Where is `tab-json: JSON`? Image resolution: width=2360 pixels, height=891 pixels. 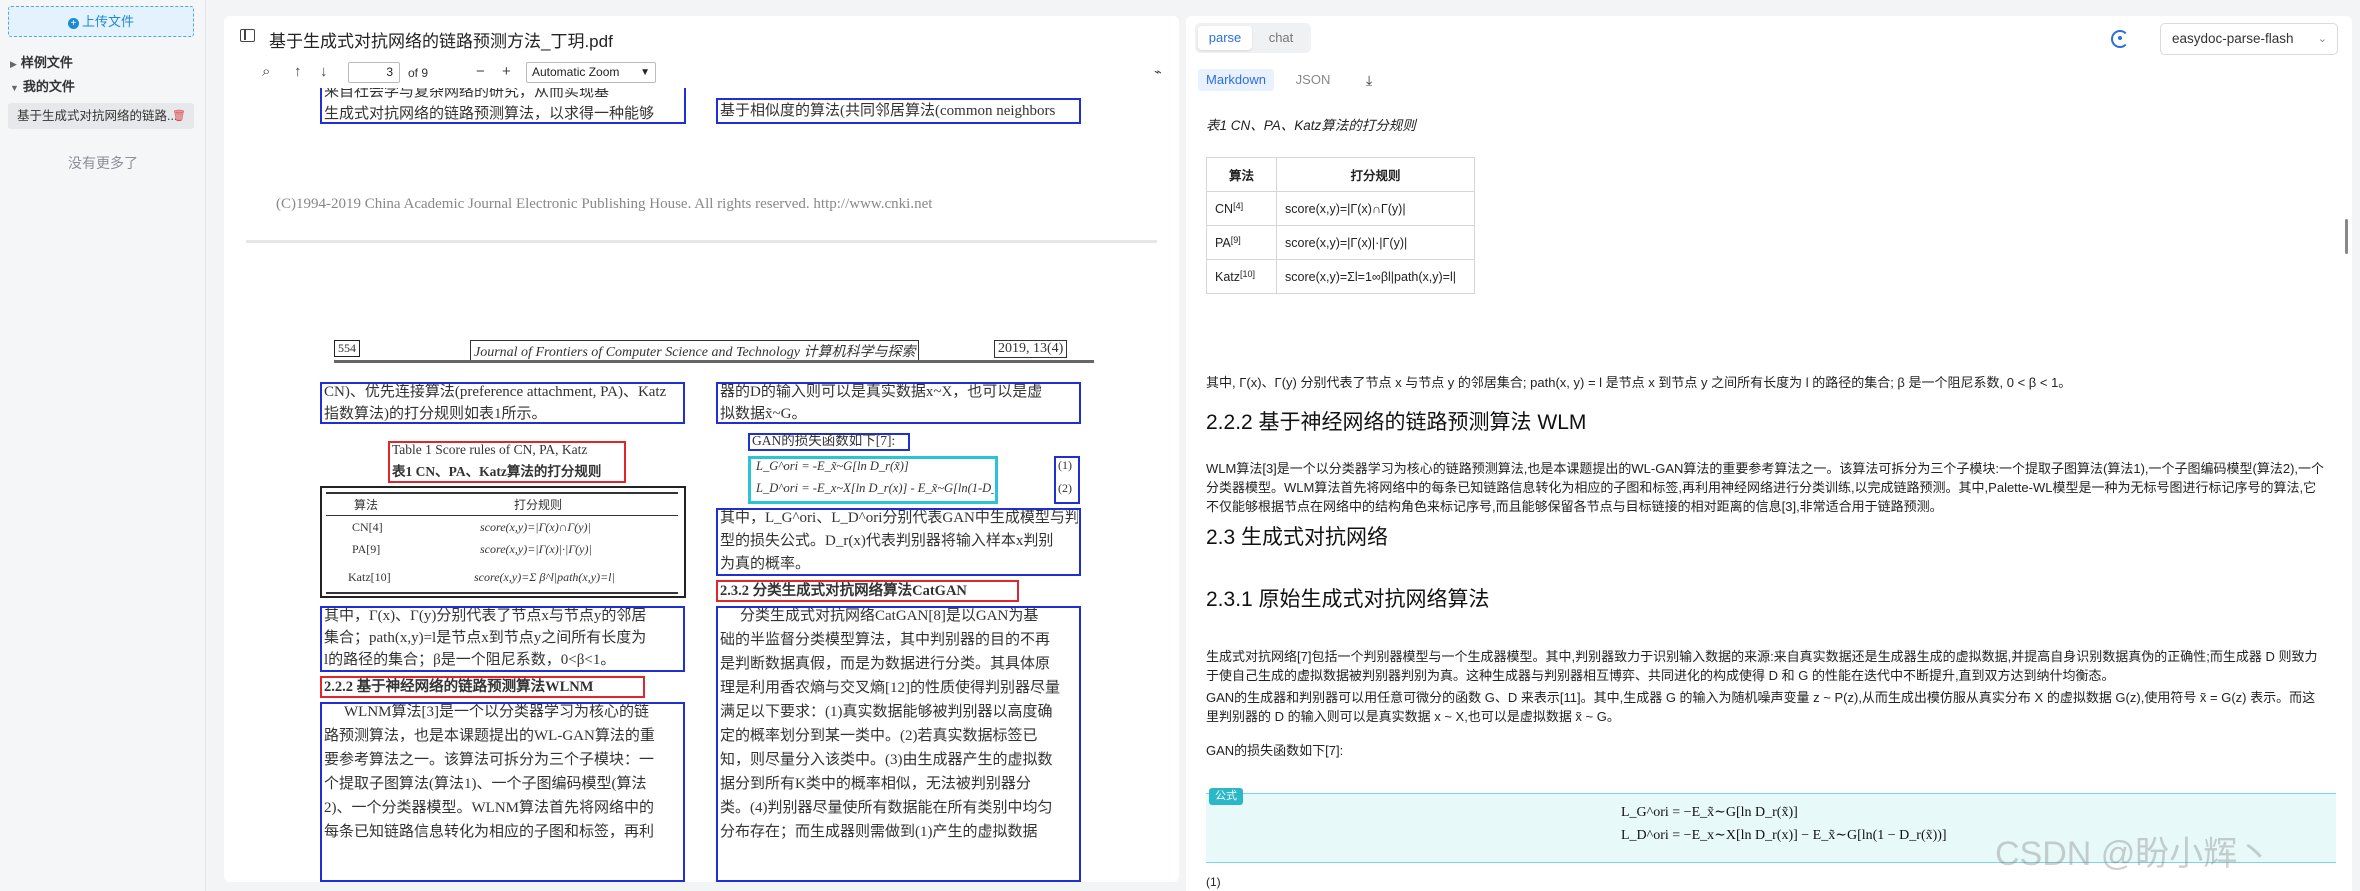 tab-json: JSON is located at coordinates (1313, 80).